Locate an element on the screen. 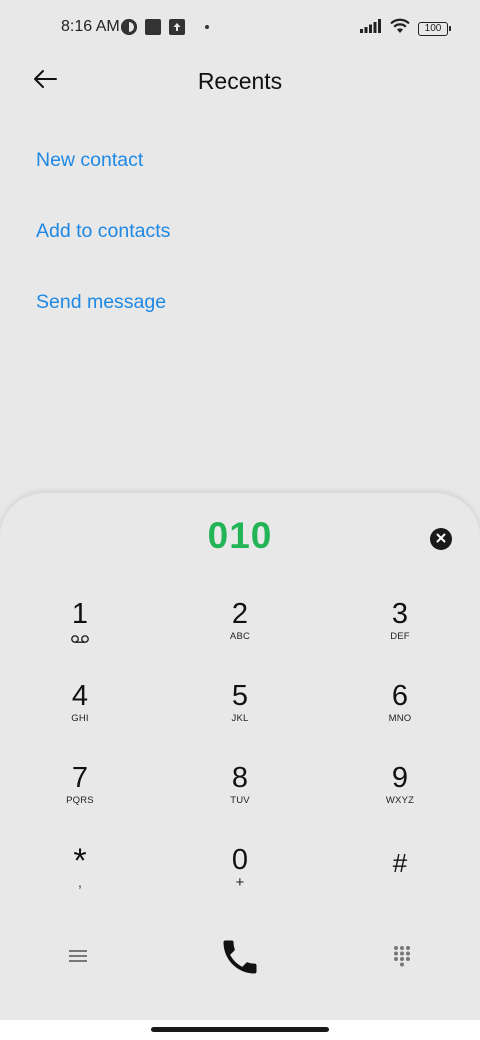 The height and width of the screenshot is (1040, 480). close-circle-icon is located at coordinates (441, 539).